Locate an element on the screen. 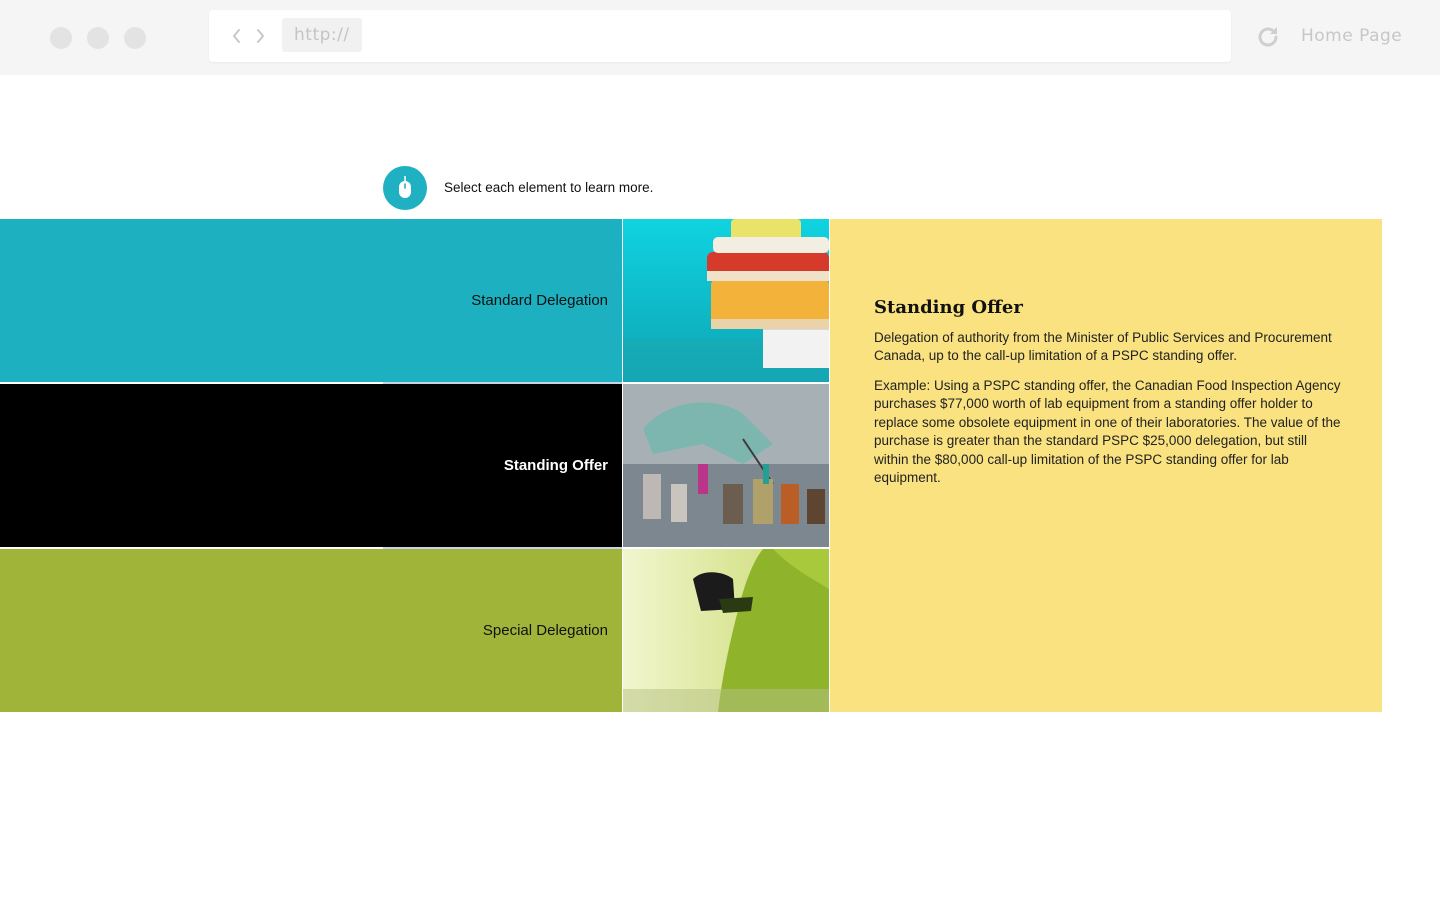 The height and width of the screenshot is (900, 1440). browser-toolbar: http:// Home Page is located at coordinates (720, 37).